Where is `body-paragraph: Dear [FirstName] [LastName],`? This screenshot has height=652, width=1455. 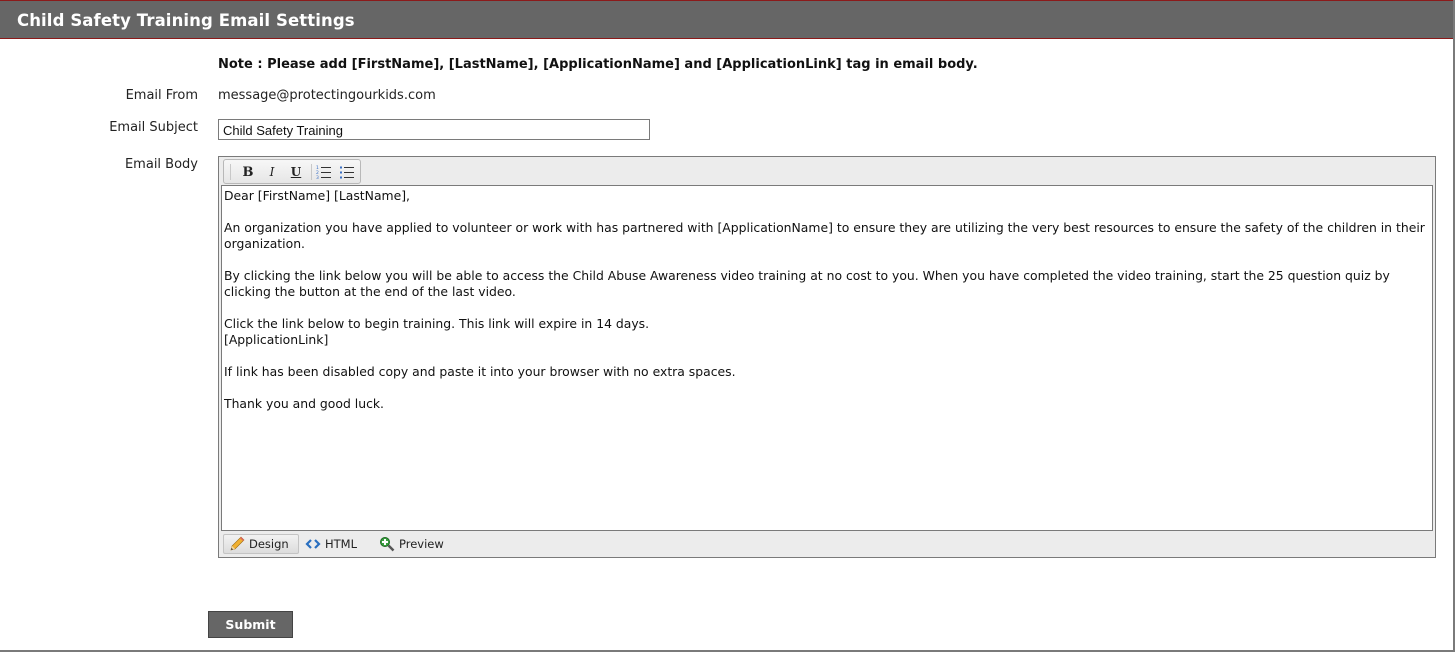
body-paragraph: Dear [FirstName] [LastName], is located at coordinates (317, 195).